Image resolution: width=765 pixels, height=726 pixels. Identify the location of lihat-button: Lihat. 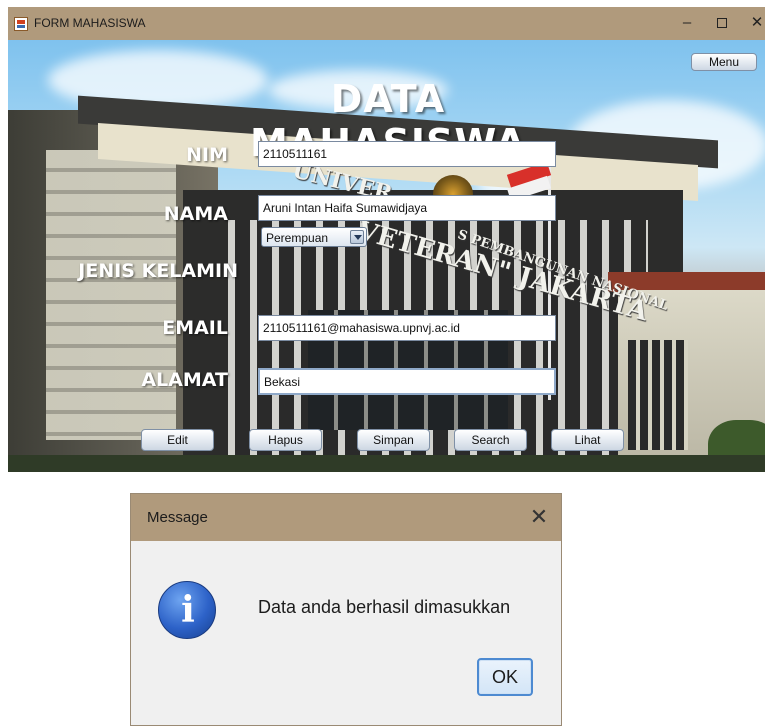
(587, 440).